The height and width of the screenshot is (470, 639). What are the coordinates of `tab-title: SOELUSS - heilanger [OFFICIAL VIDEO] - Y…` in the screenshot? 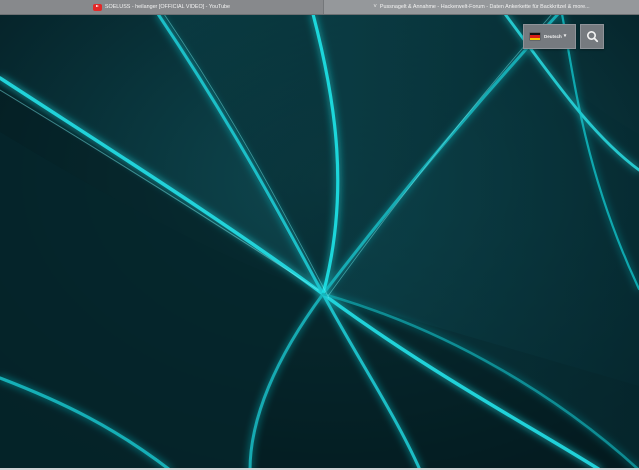 It's located at (167, 7).